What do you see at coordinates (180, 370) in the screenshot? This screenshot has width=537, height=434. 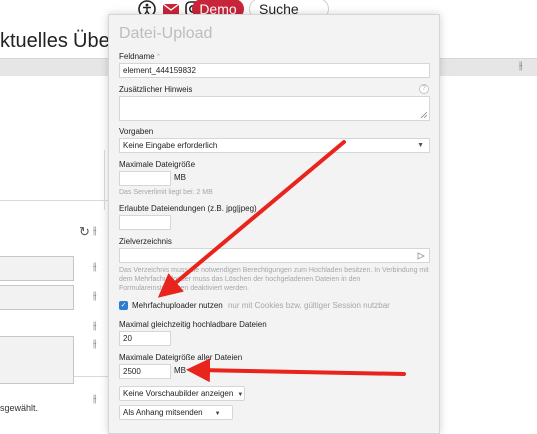 I see `max-total-unit: MB` at bounding box center [180, 370].